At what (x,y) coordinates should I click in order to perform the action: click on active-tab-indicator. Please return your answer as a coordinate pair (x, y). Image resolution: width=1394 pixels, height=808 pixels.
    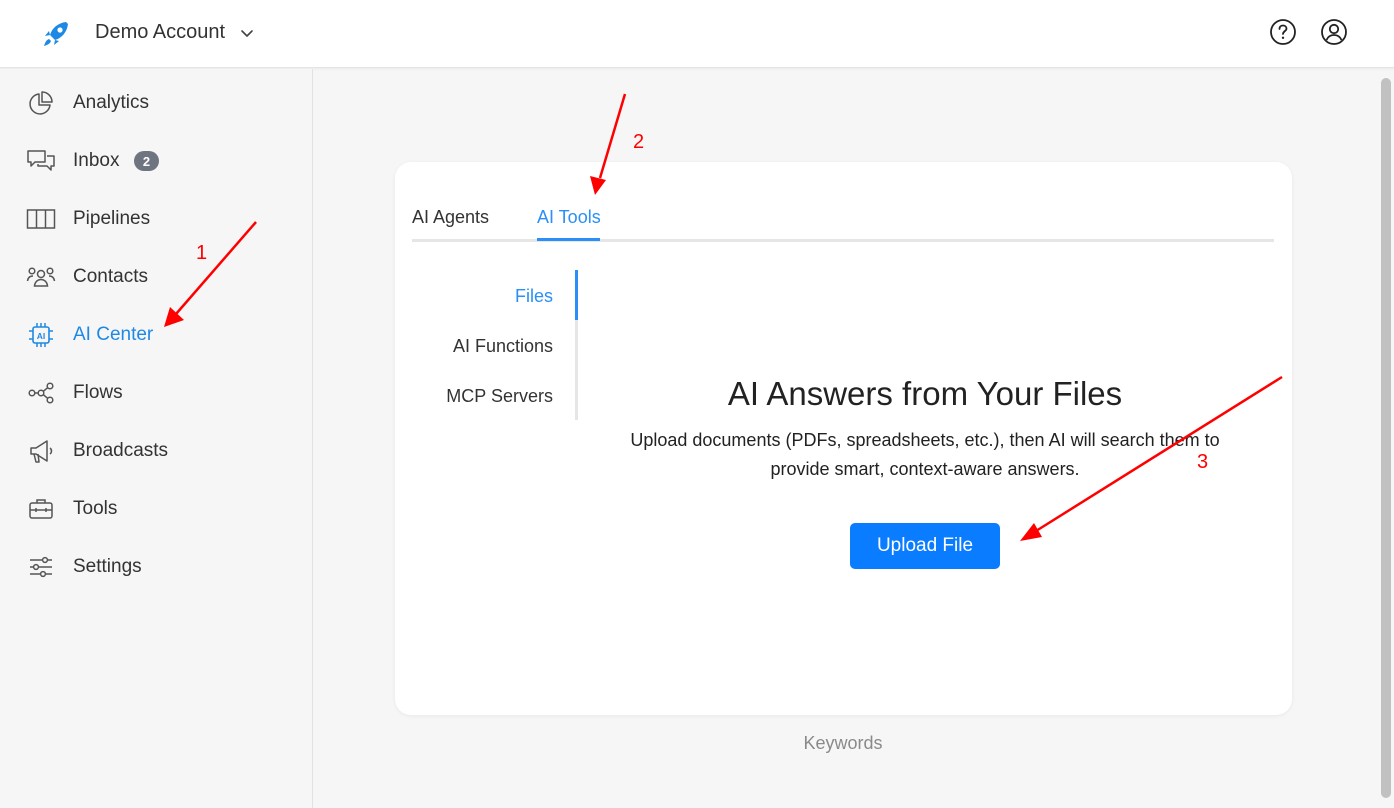
    Looking at the image, I should click on (568, 239).